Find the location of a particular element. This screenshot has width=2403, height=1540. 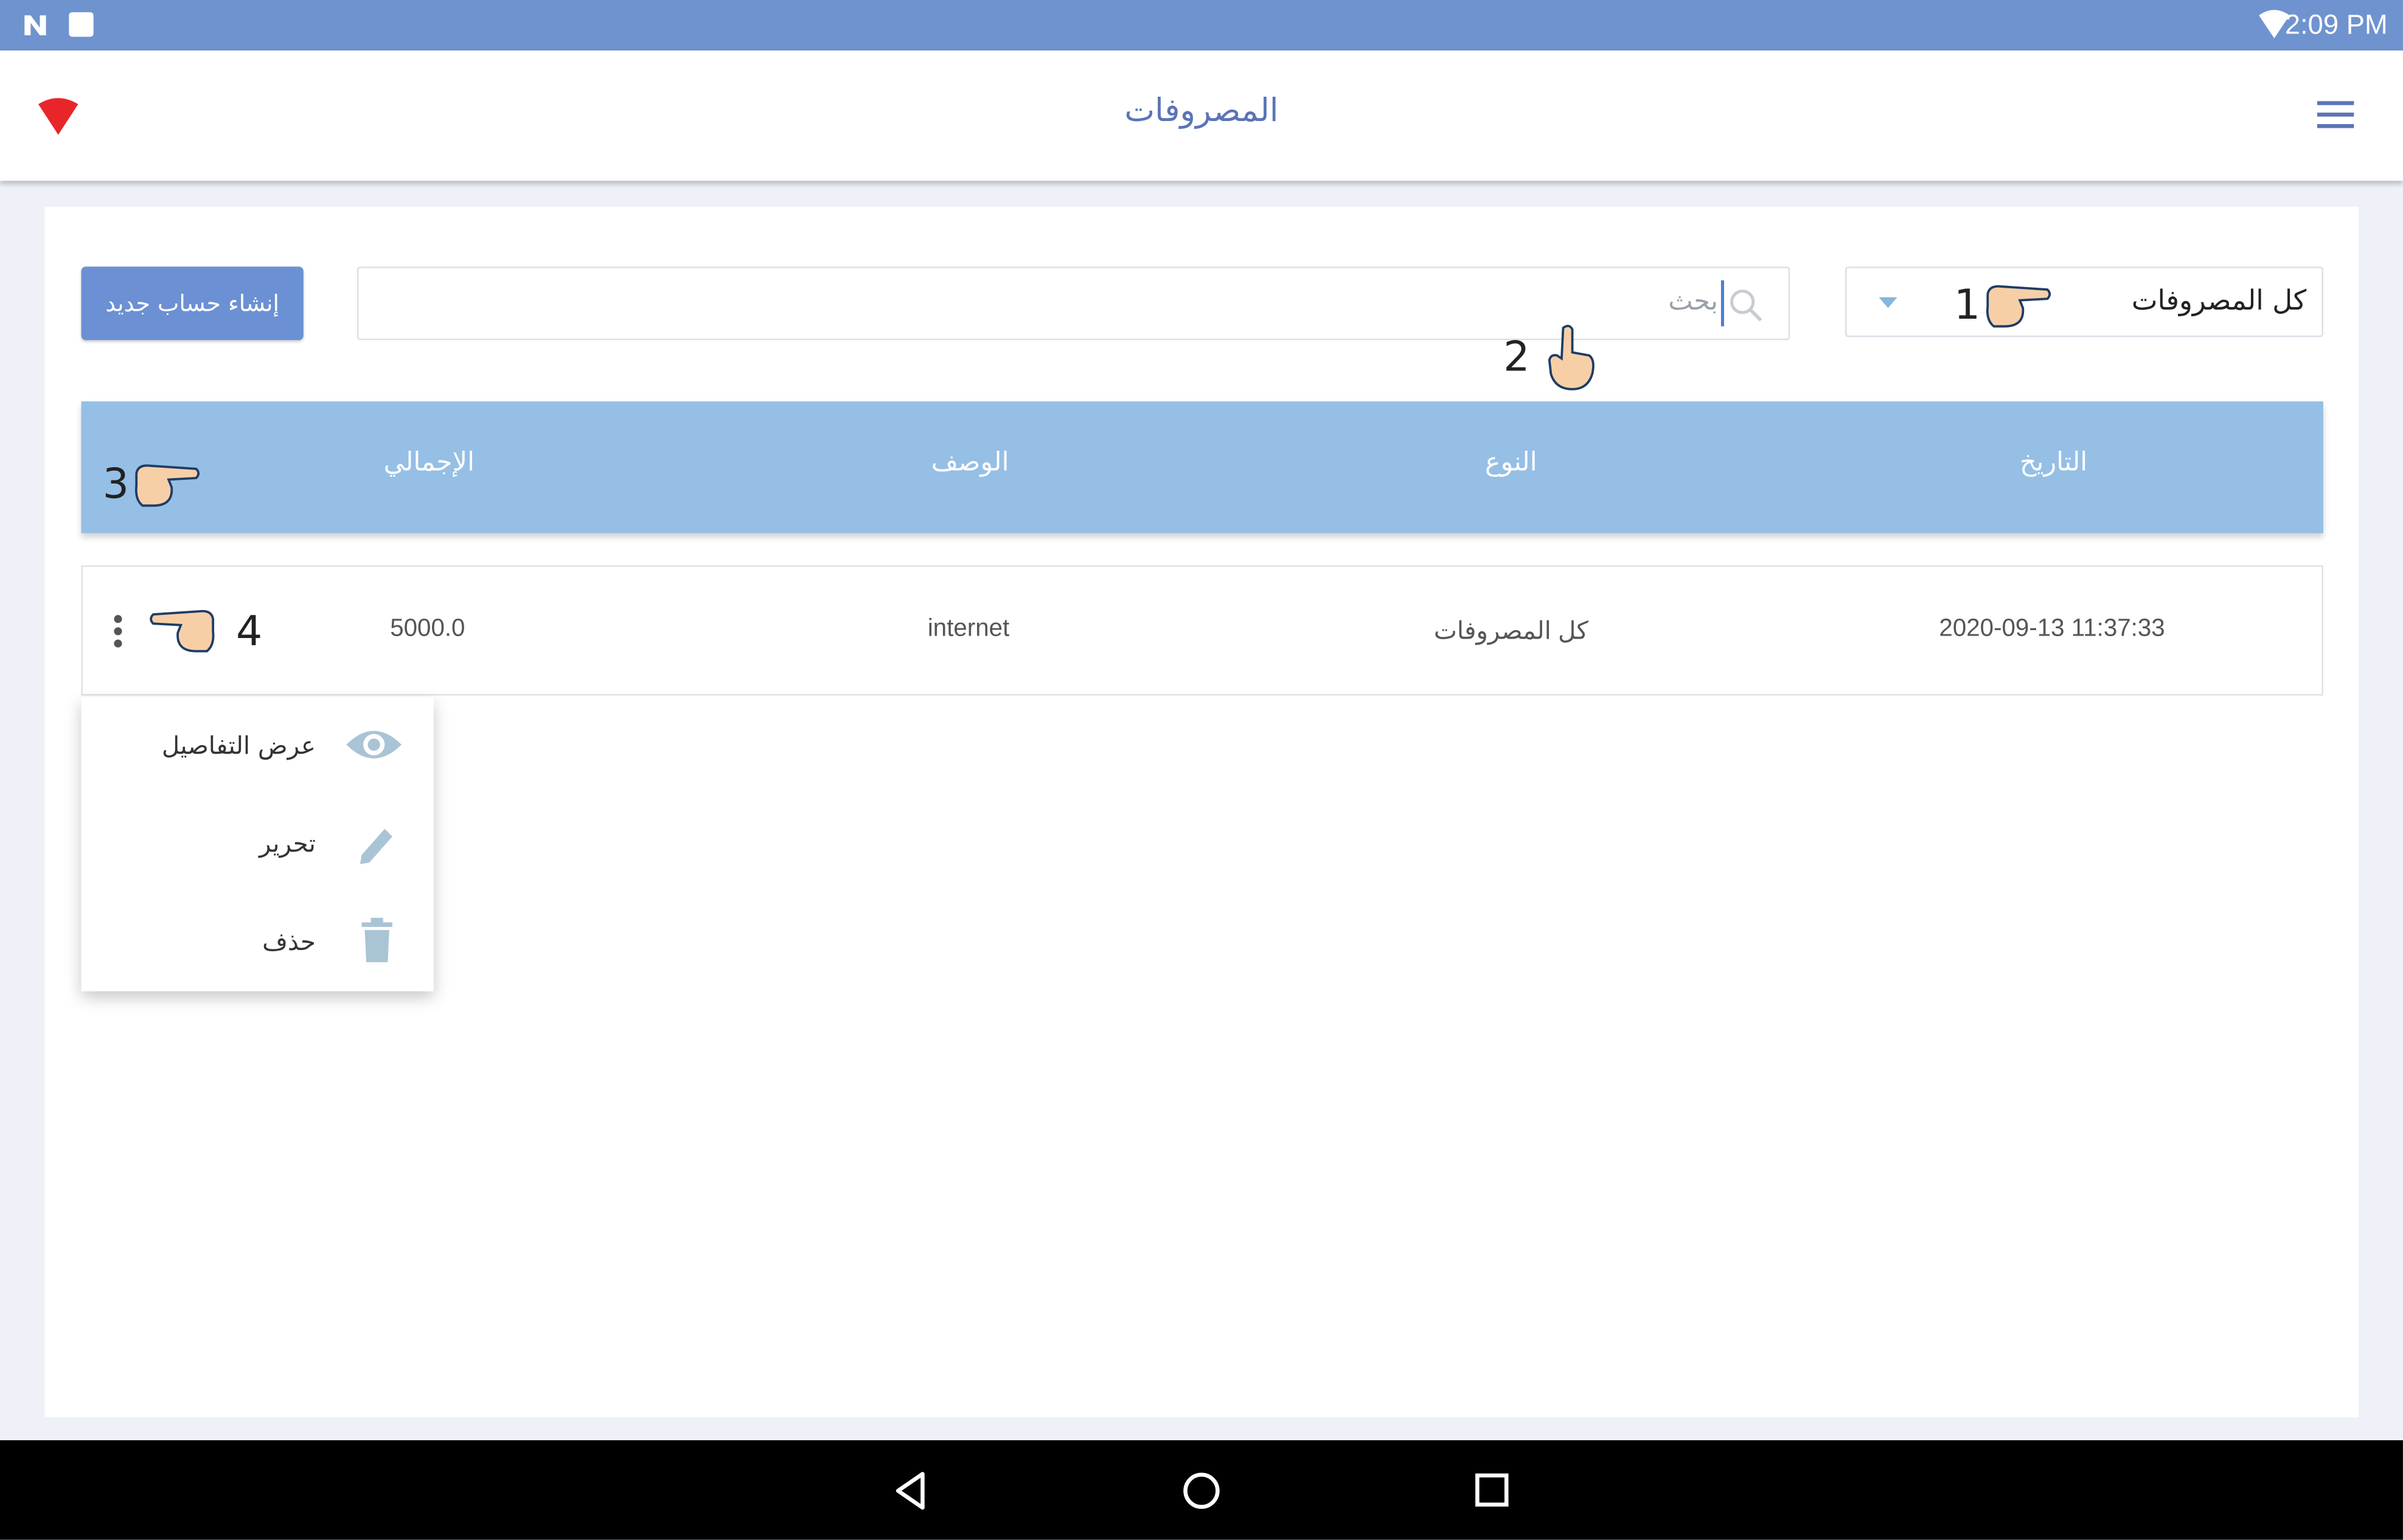

app-bar: المصروفات is located at coordinates (1201, 115).